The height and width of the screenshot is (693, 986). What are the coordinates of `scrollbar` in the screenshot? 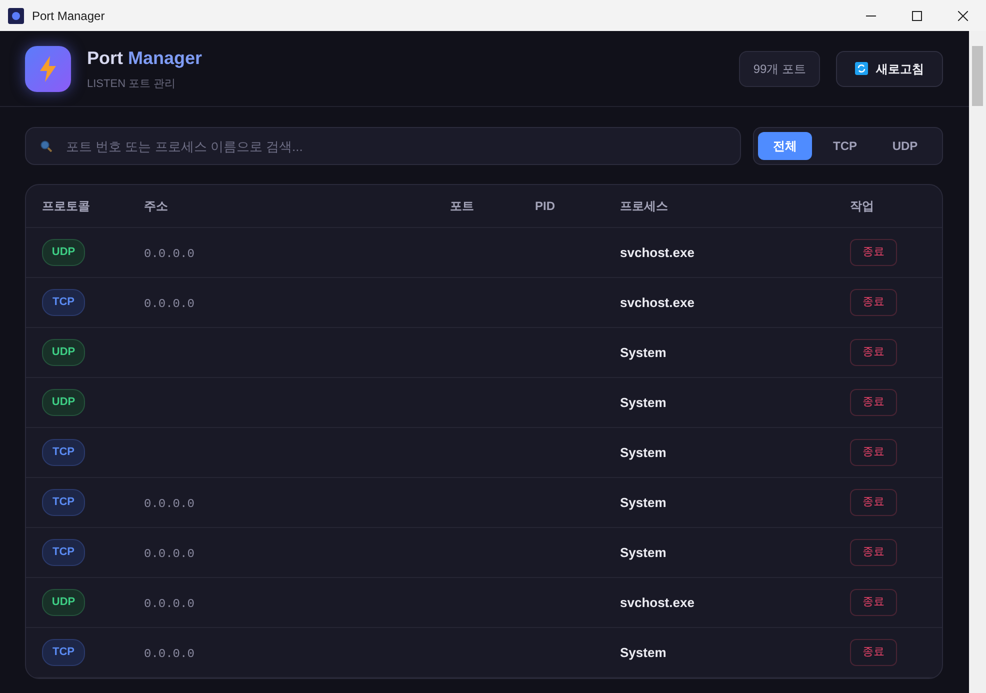 It's located at (977, 362).